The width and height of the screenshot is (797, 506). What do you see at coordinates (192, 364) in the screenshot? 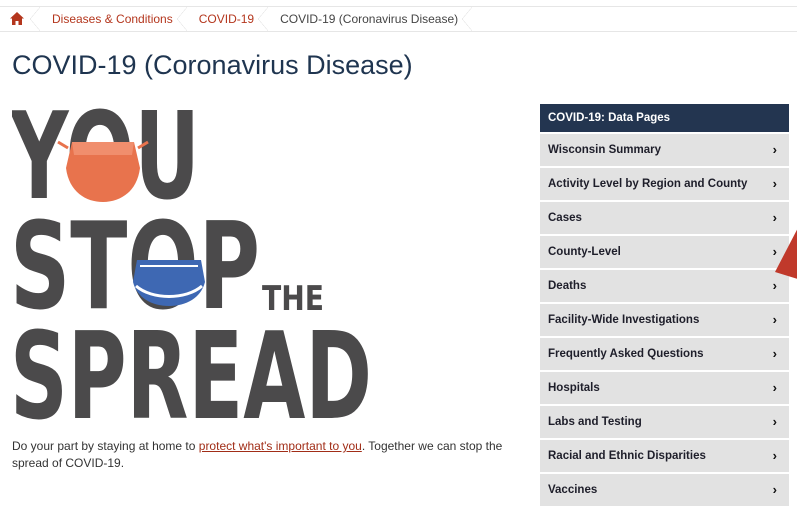
I see `poster-line-spread: SPREAD` at bounding box center [192, 364].